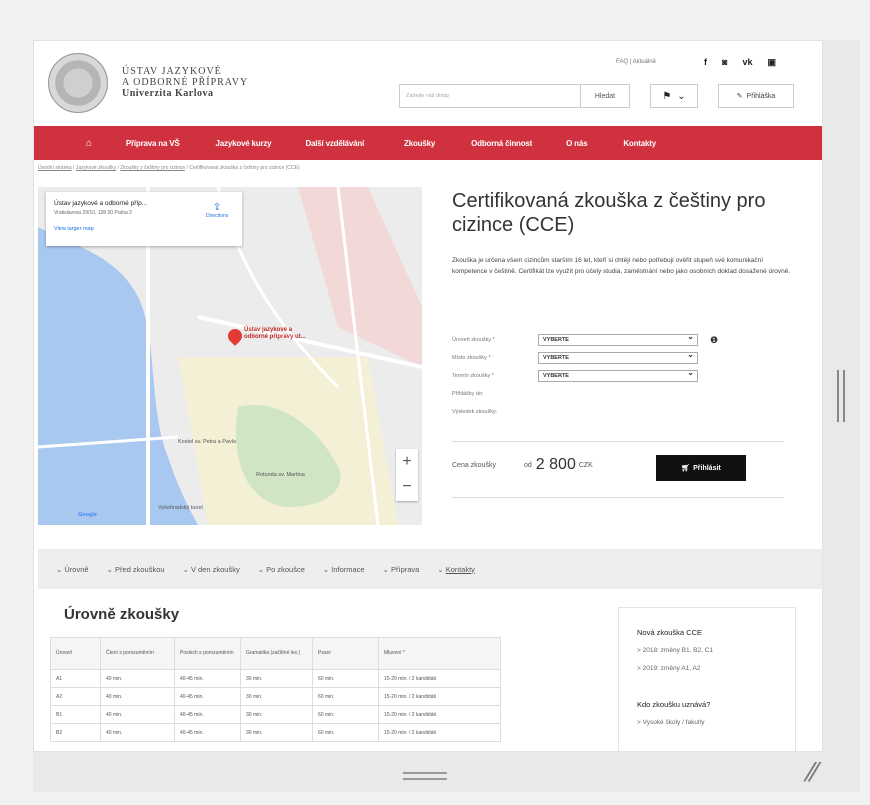 Image resolution: width=870 pixels, height=805 pixels. I want to click on form-row: Přihlášky do:, so click(585, 394).